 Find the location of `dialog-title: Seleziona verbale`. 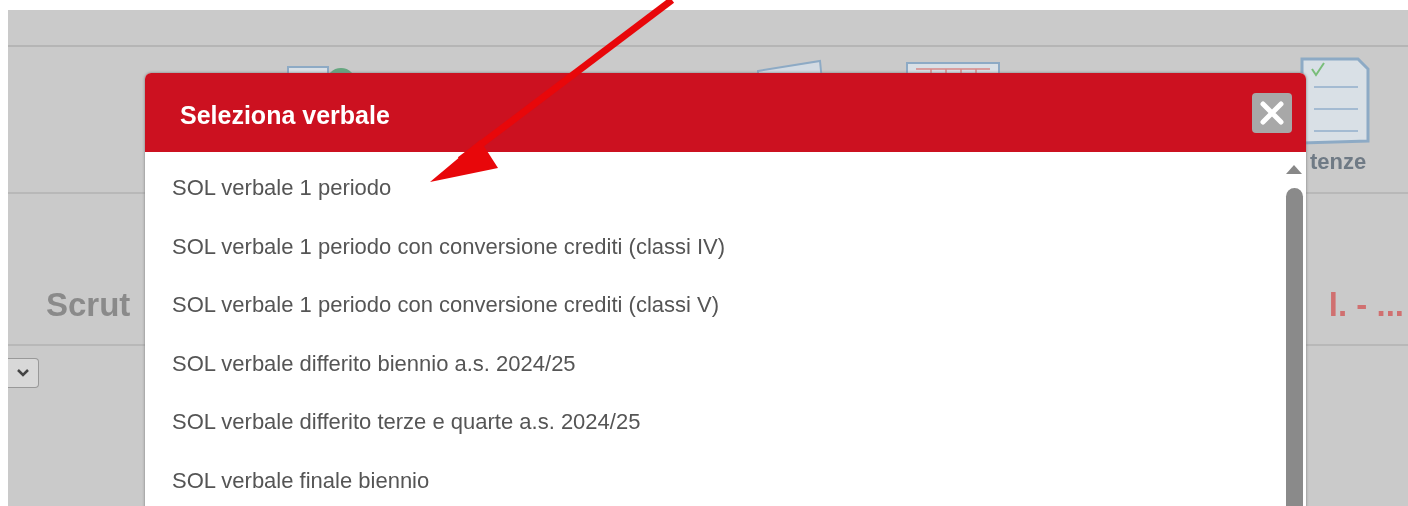

dialog-title: Seleziona verbale is located at coordinates (285, 115).